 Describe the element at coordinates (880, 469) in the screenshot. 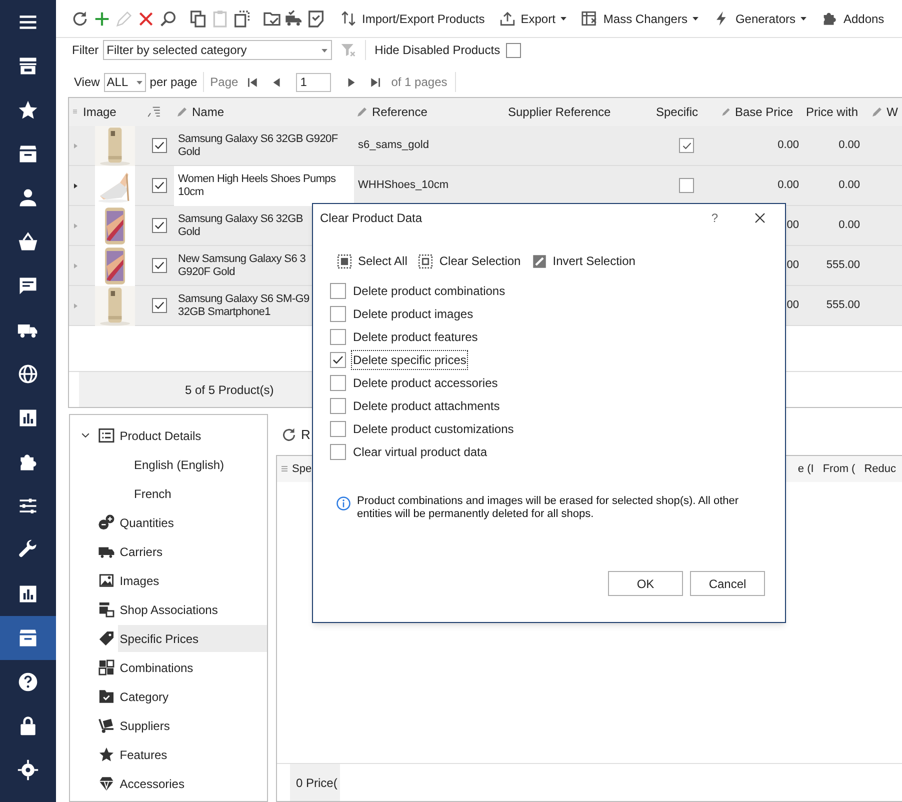

I see `column-header: Reduc` at that location.